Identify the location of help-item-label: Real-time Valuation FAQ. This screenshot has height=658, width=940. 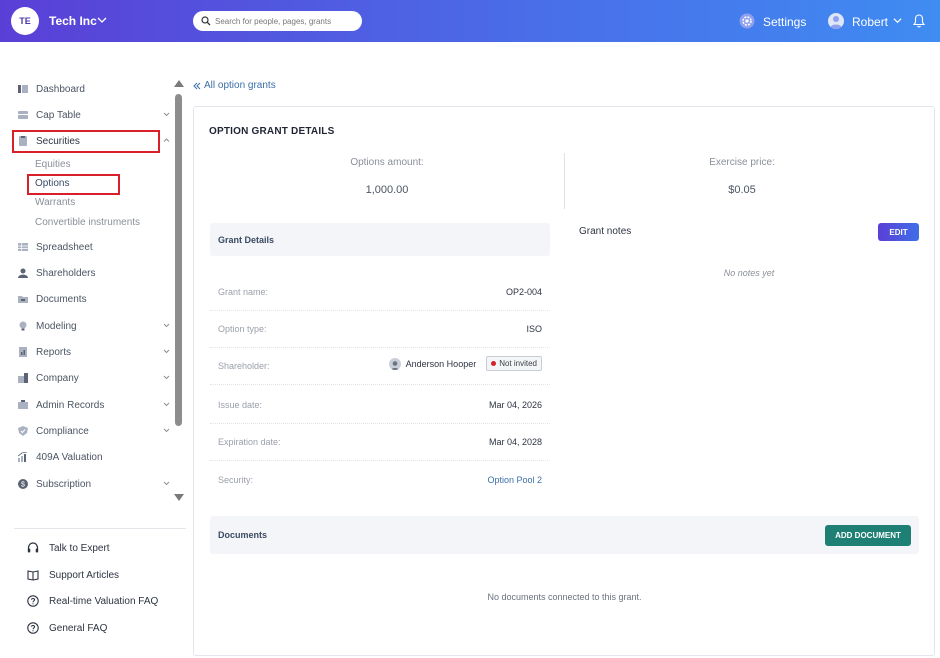
(104, 601).